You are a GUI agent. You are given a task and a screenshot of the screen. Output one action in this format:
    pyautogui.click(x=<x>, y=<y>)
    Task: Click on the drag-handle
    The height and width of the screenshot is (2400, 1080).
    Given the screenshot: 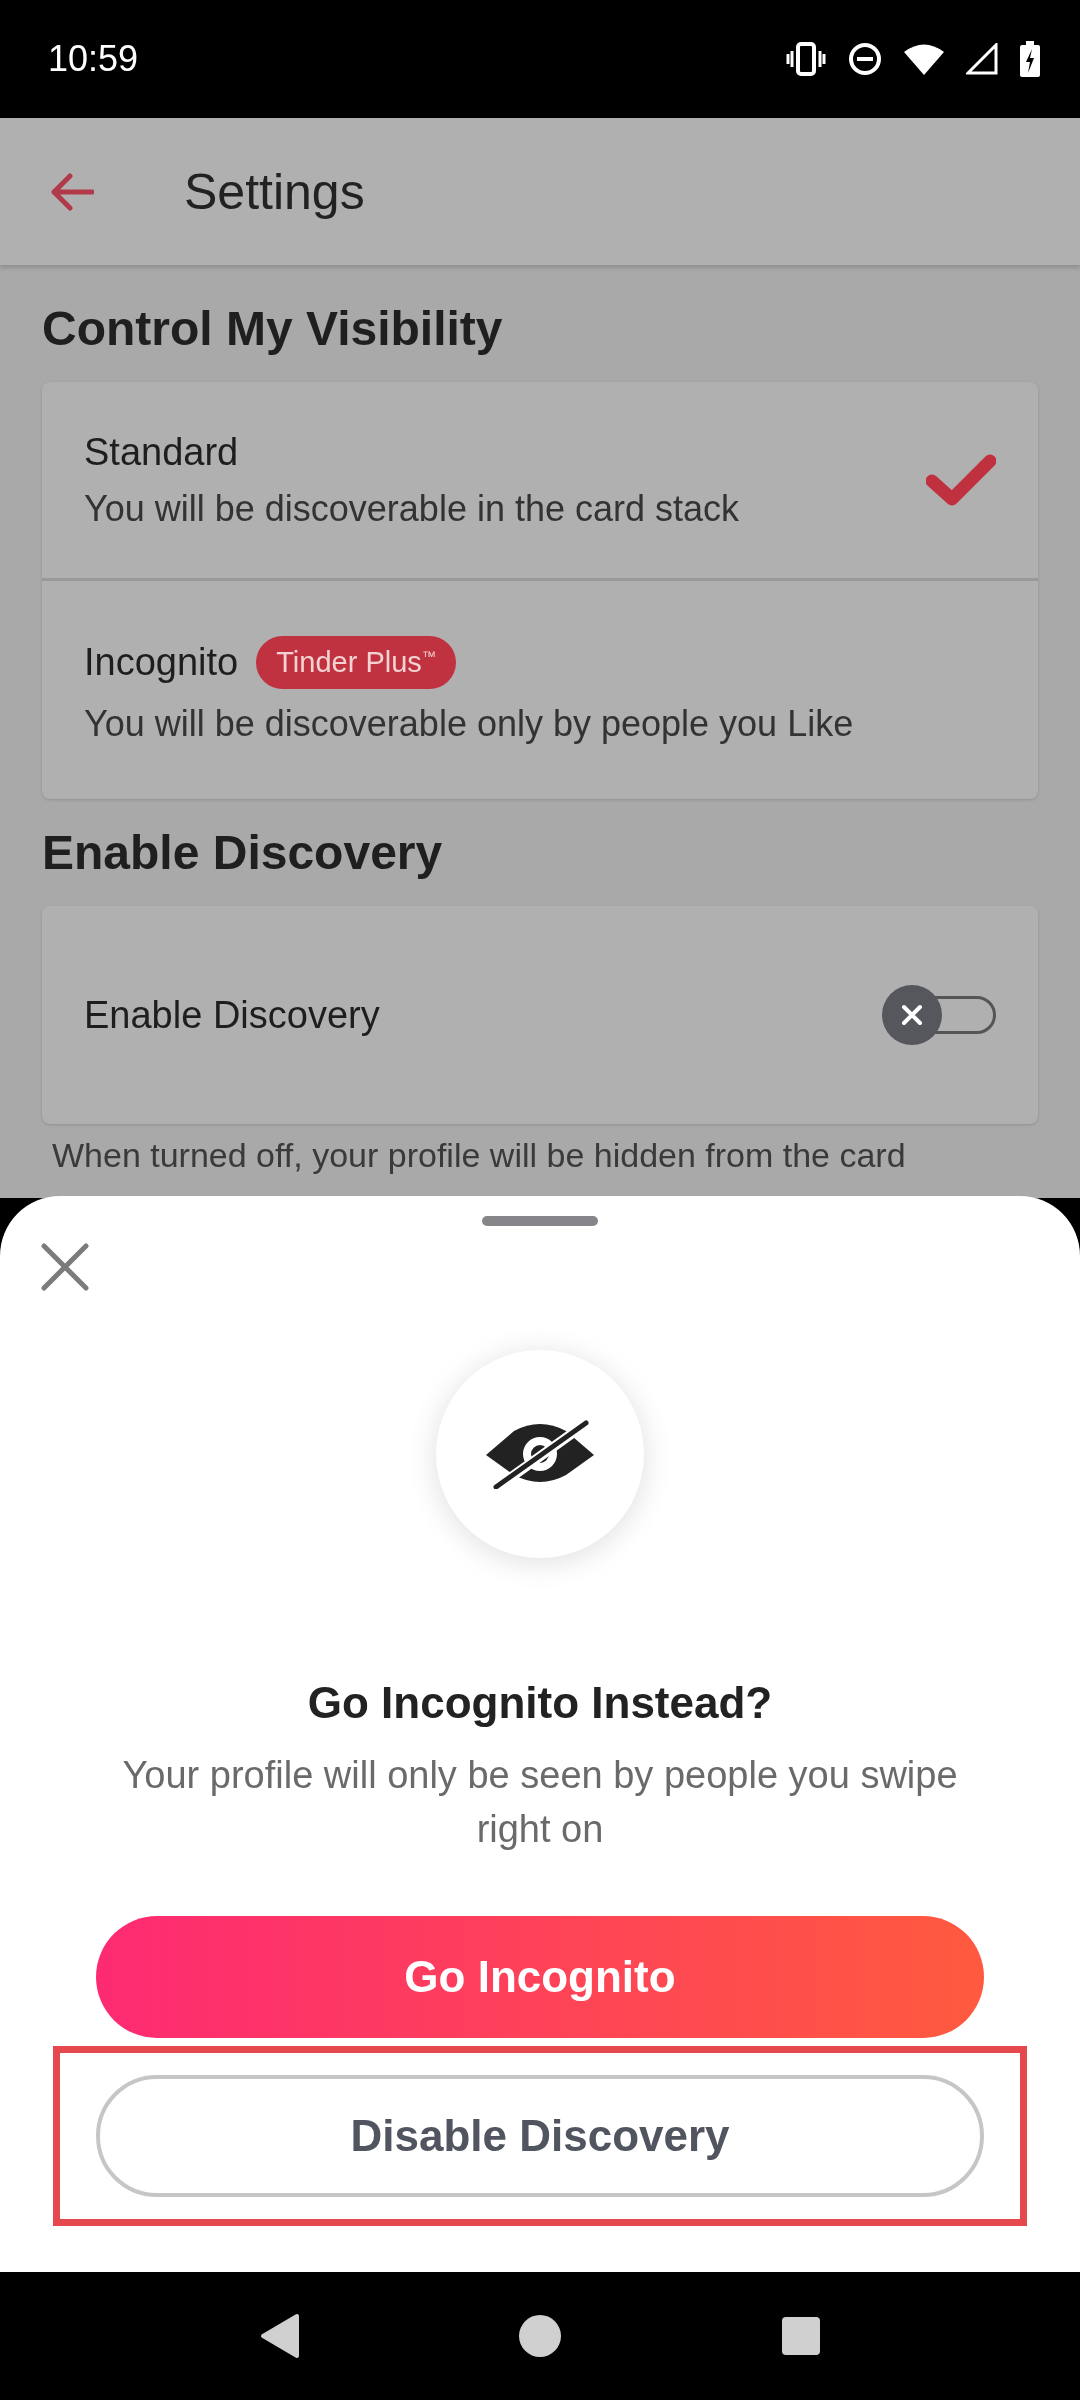 What is the action you would take?
    pyautogui.click(x=540, y=1221)
    